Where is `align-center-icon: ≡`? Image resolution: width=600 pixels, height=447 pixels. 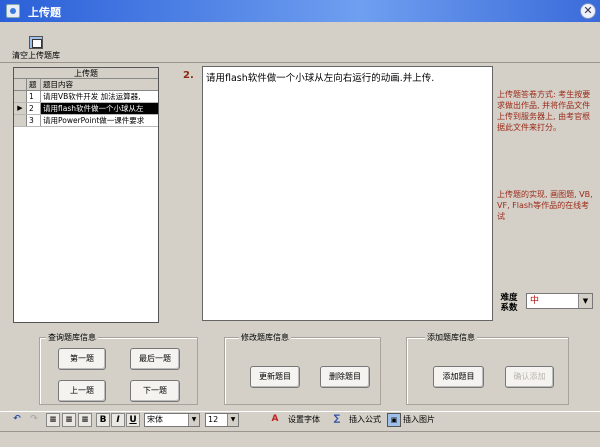 align-center-icon: ≡ is located at coordinates (69, 420).